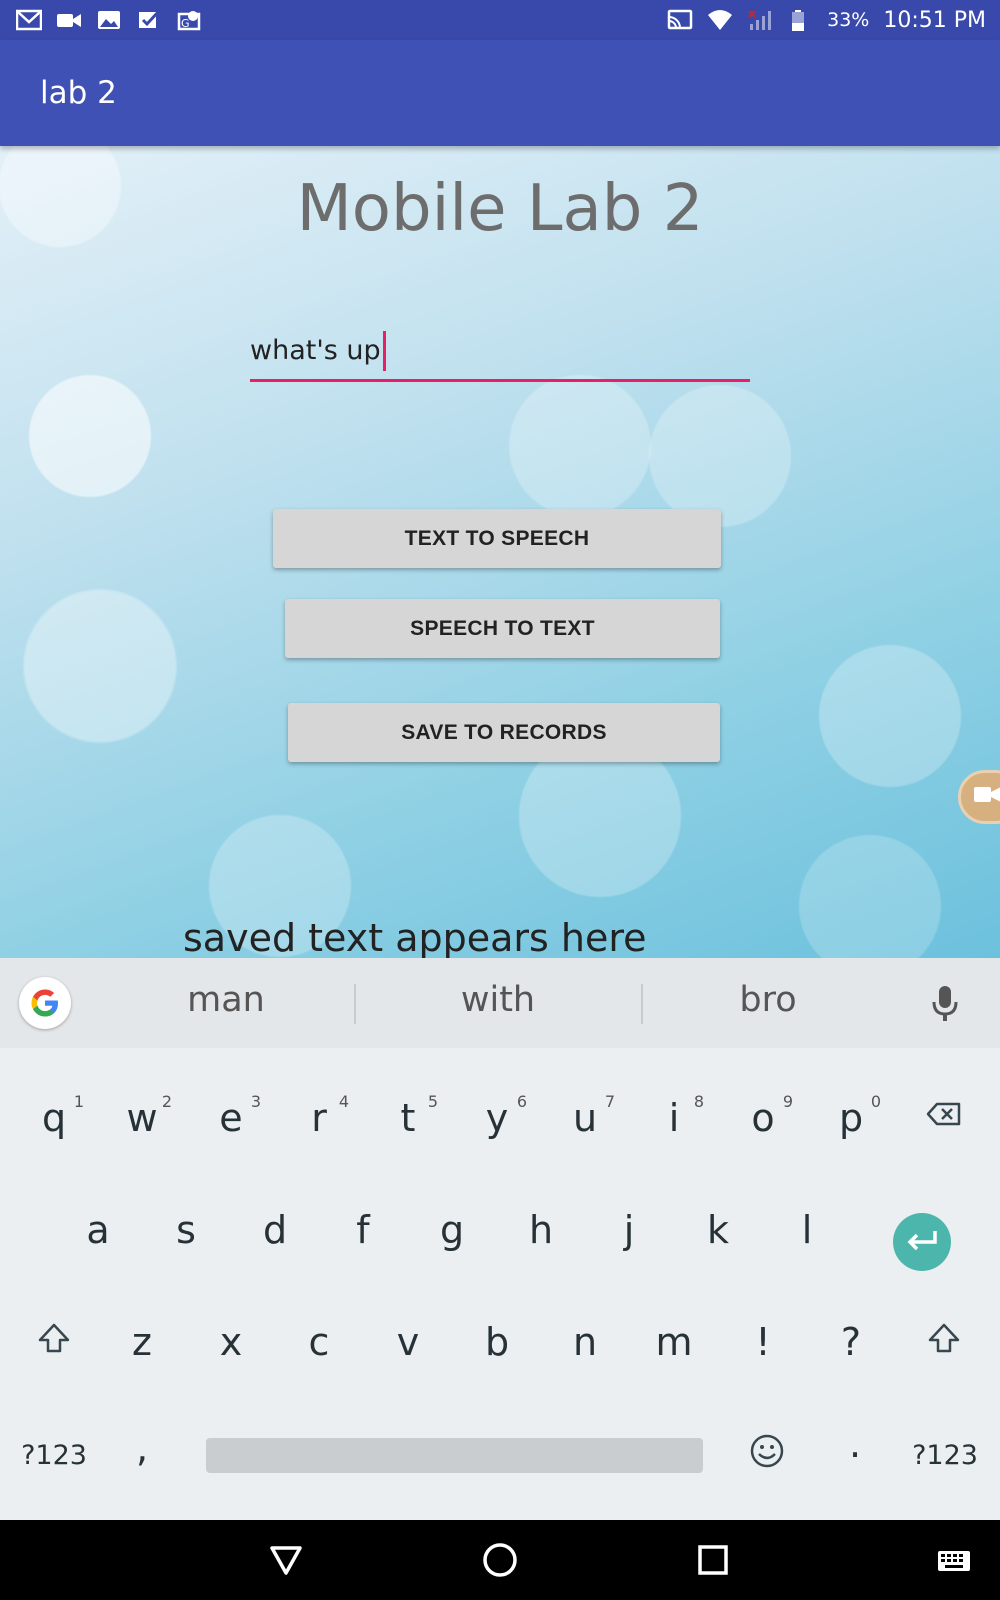 The width and height of the screenshot is (1000, 1600). What do you see at coordinates (713, 1560) in the screenshot?
I see `recents-icon` at bounding box center [713, 1560].